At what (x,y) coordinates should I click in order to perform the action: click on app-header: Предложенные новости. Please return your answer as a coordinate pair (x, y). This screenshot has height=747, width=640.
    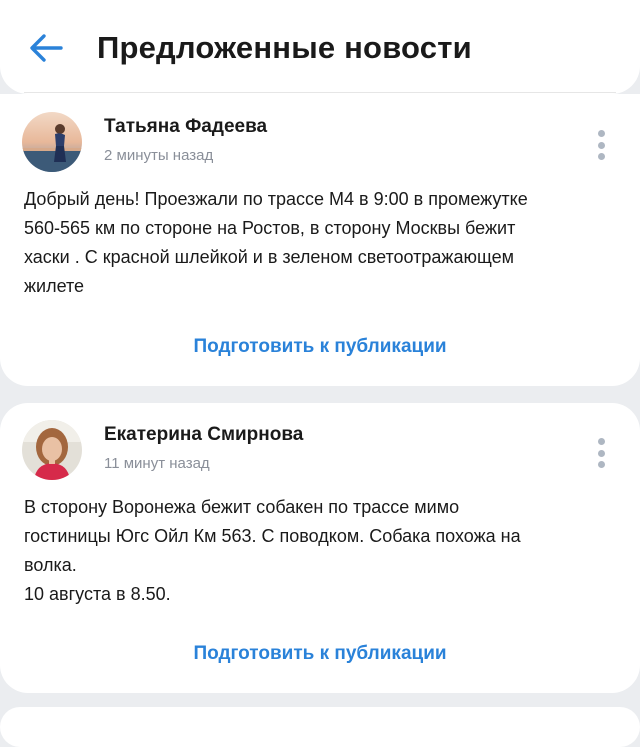
    Looking at the image, I should click on (320, 47).